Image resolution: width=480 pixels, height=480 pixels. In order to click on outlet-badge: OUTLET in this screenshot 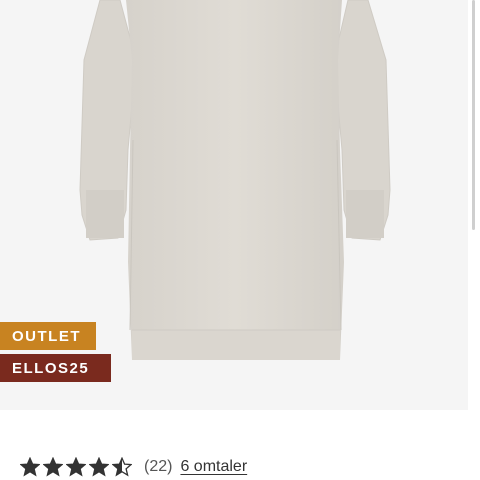, I will do `click(48, 336)`.